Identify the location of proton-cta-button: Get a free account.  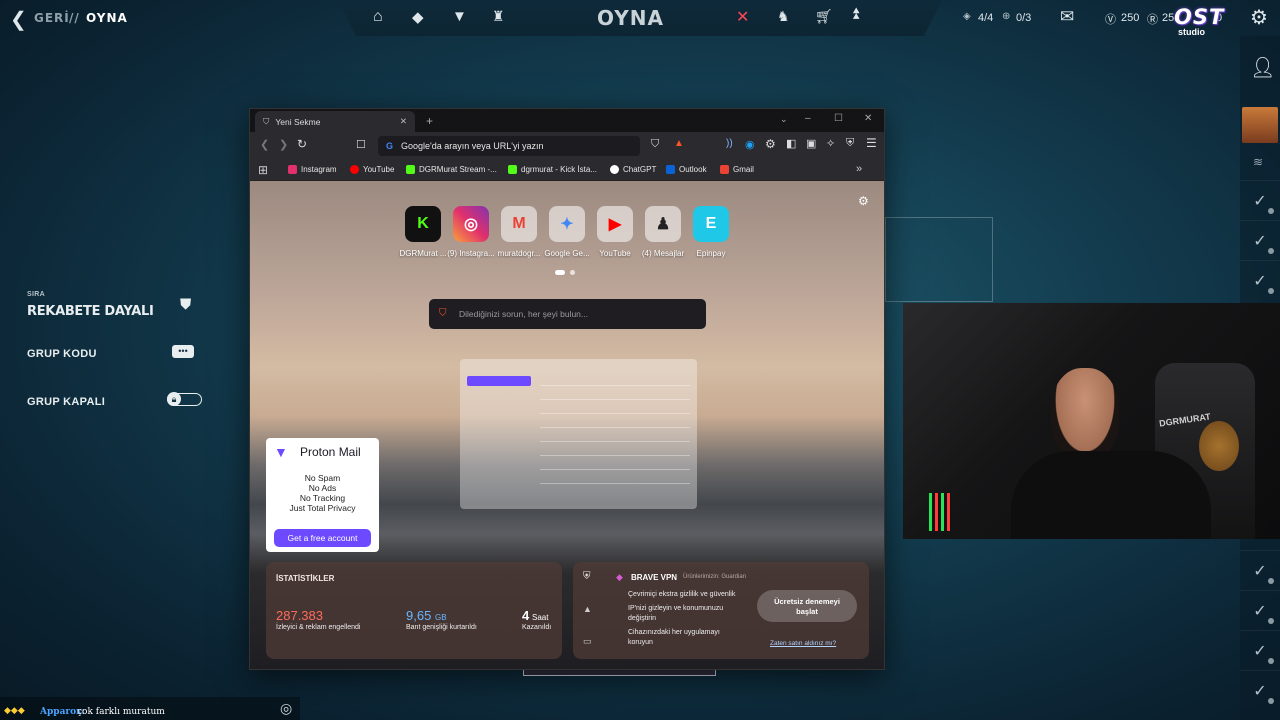
(322, 538).